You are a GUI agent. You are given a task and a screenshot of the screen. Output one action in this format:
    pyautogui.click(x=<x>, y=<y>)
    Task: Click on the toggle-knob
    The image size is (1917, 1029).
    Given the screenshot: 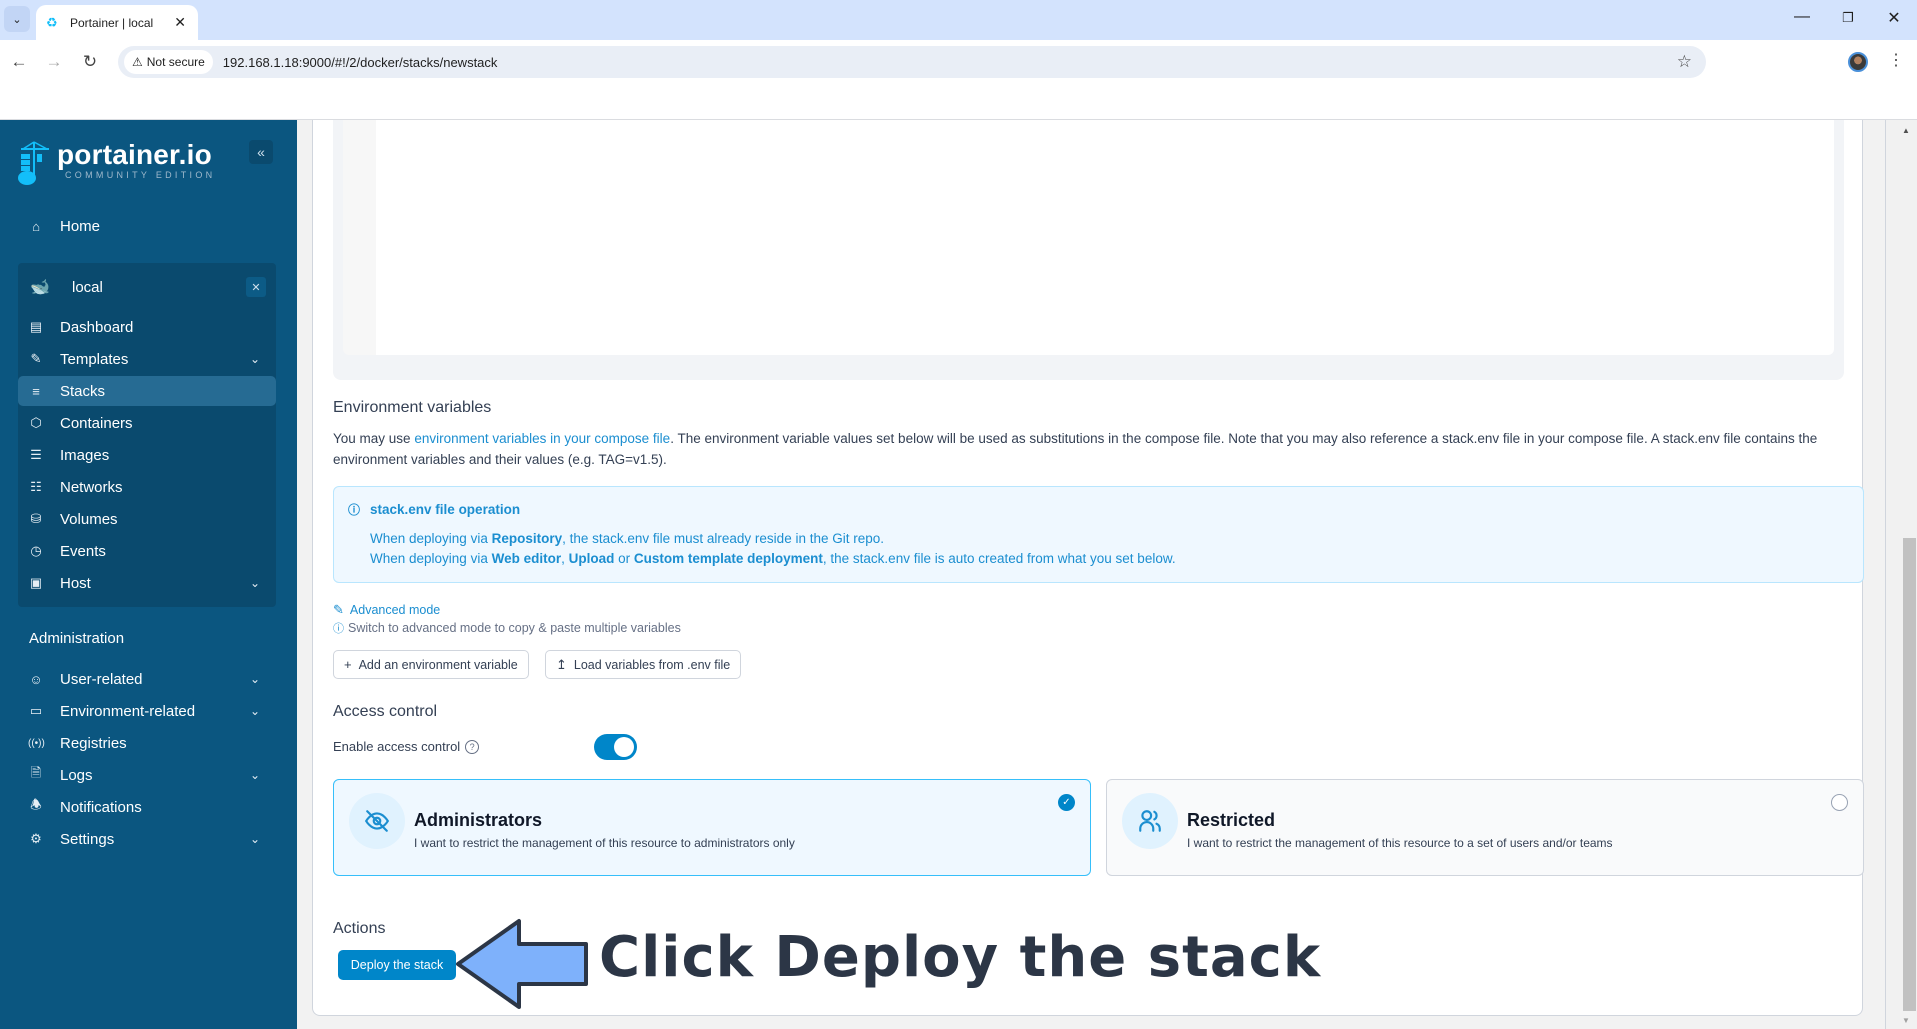 What is the action you would take?
    pyautogui.click(x=624, y=747)
    